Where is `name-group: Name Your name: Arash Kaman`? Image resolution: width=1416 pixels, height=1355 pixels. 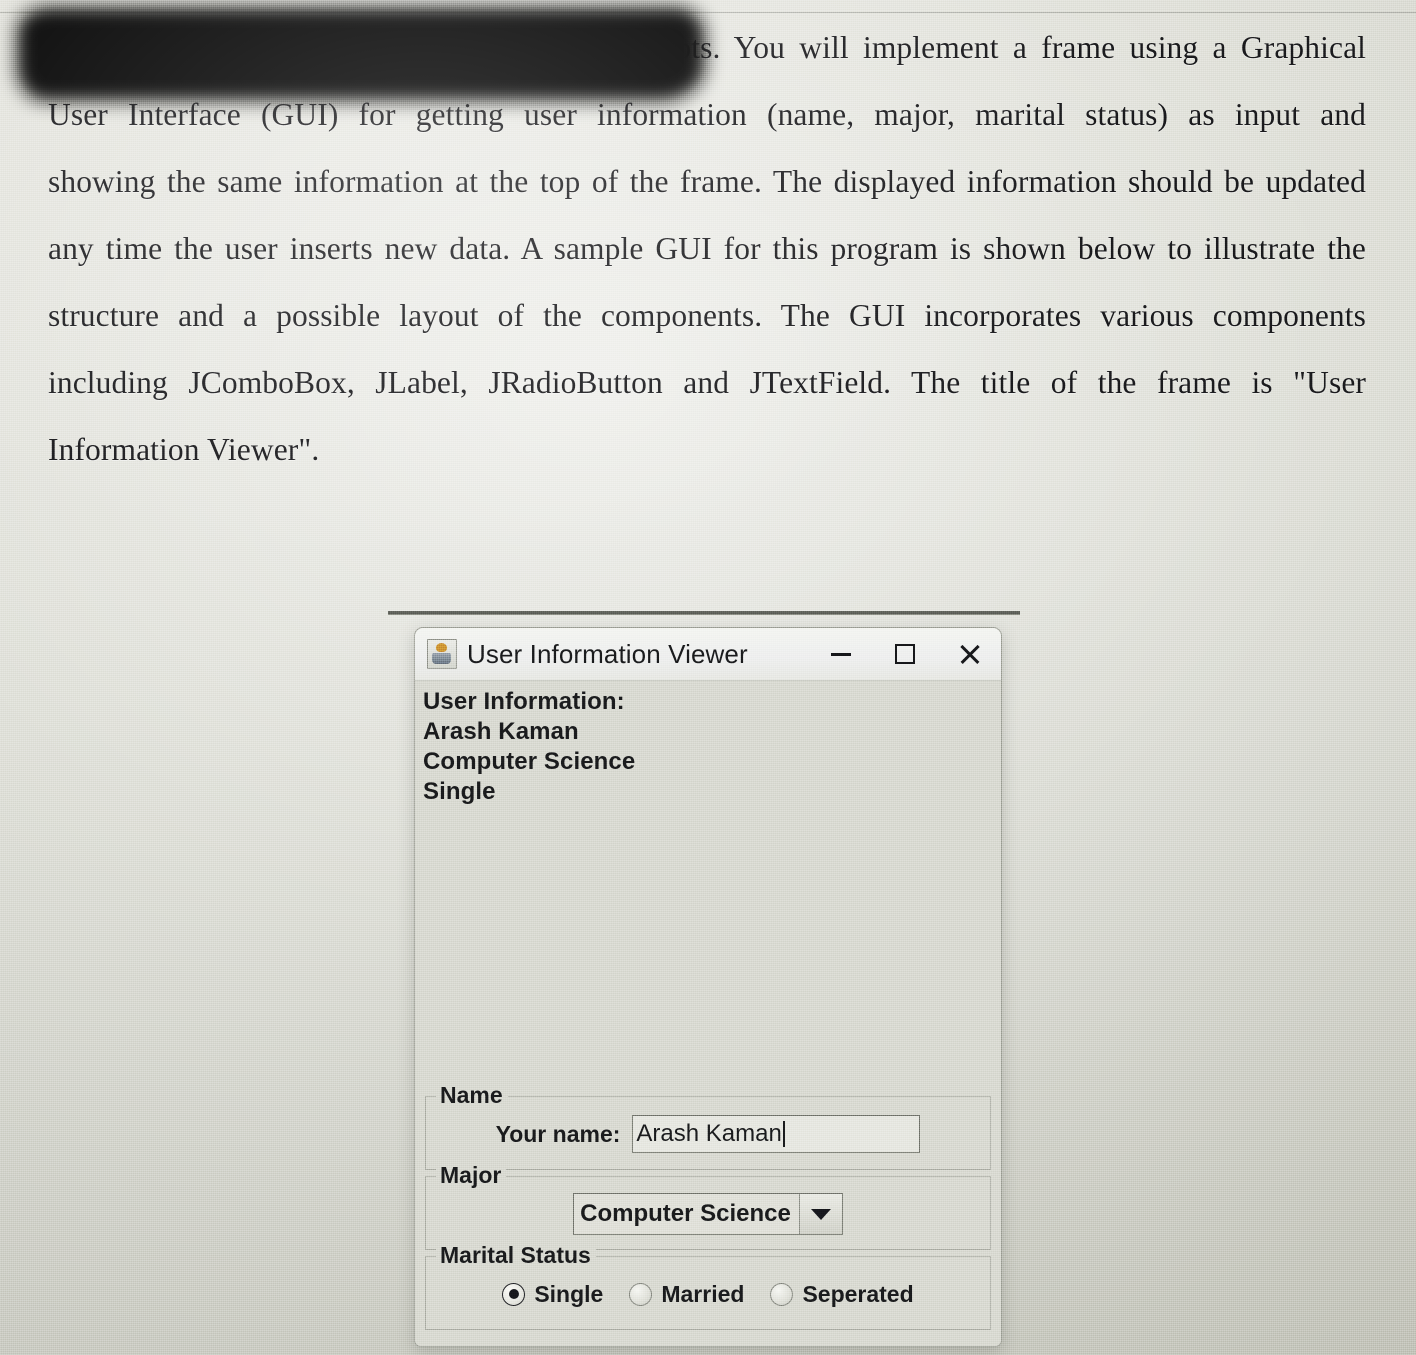 name-group: Name Your name: Arash Kaman is located at coordinates (708, 1126).